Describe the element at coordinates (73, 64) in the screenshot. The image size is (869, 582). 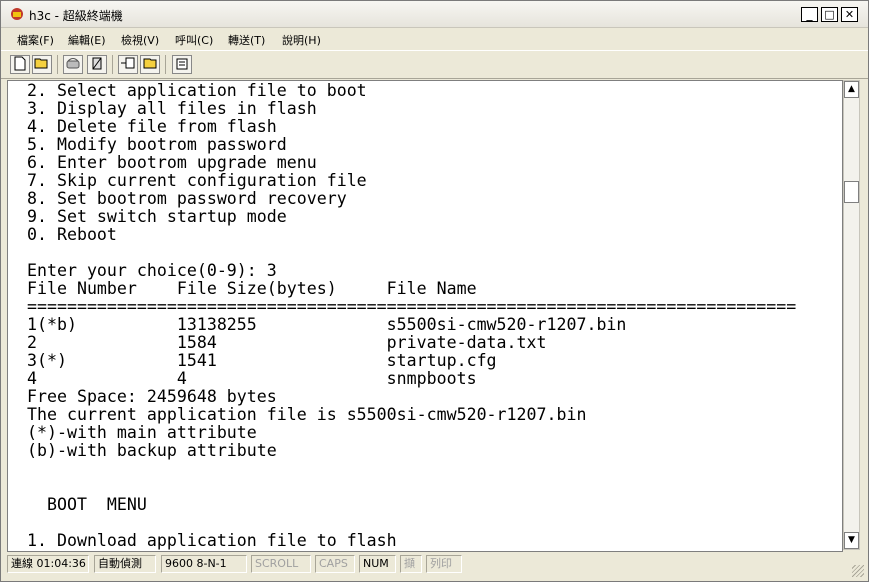
I see `connect-icon` at that location.